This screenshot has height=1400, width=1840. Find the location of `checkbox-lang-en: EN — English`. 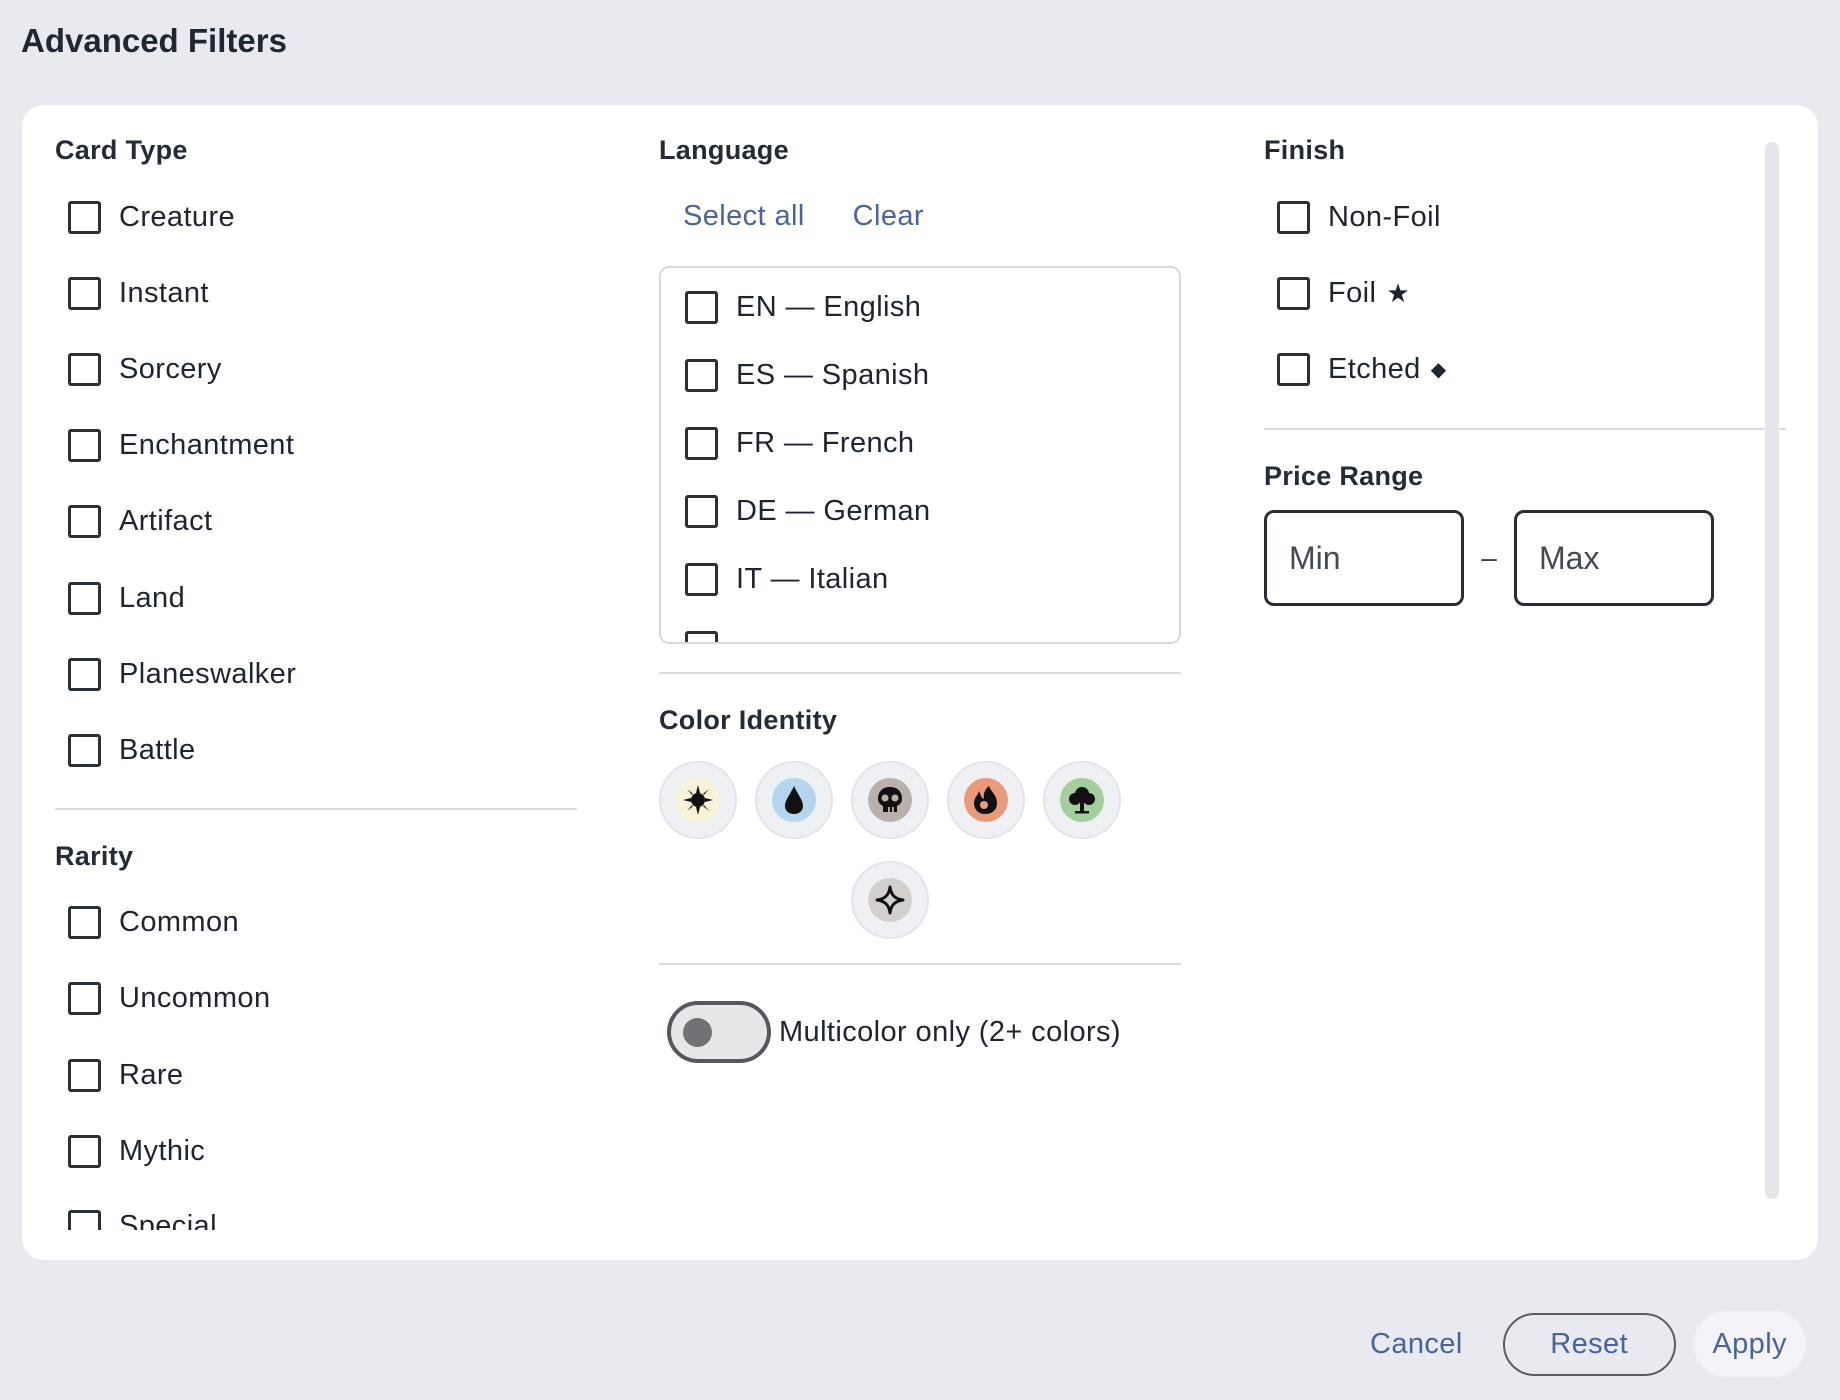

checkbox-lang-en: EN — English is located at coordinates (803, 307).